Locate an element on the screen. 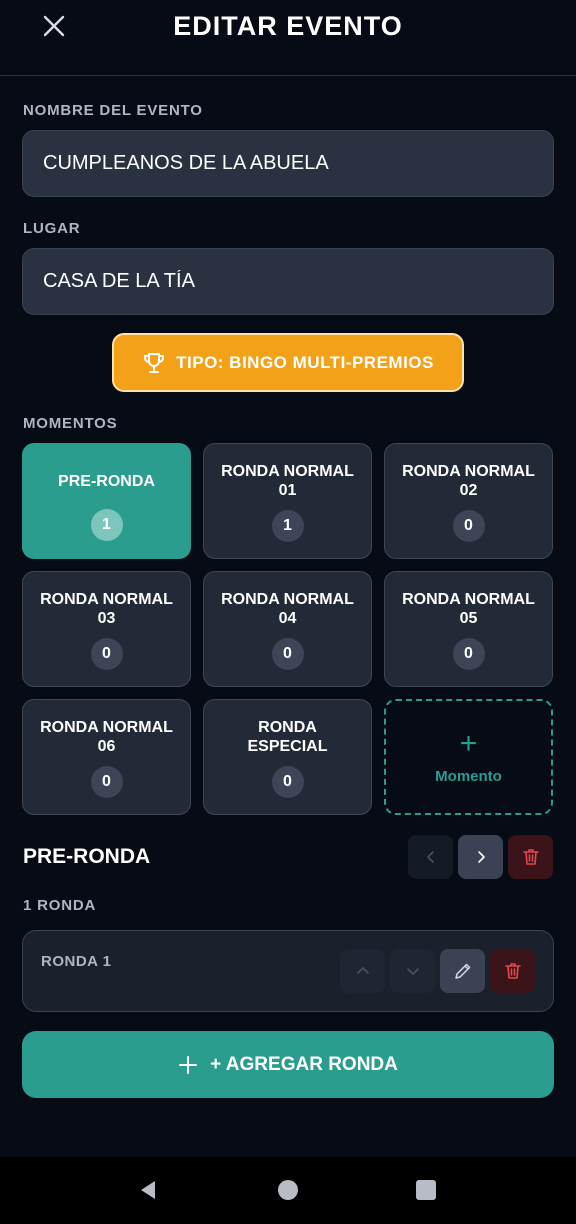 Image resolution: width=576 pixels, height=1224 pixels. round-card: RONDA 1 is located at coordinates (288, 971).